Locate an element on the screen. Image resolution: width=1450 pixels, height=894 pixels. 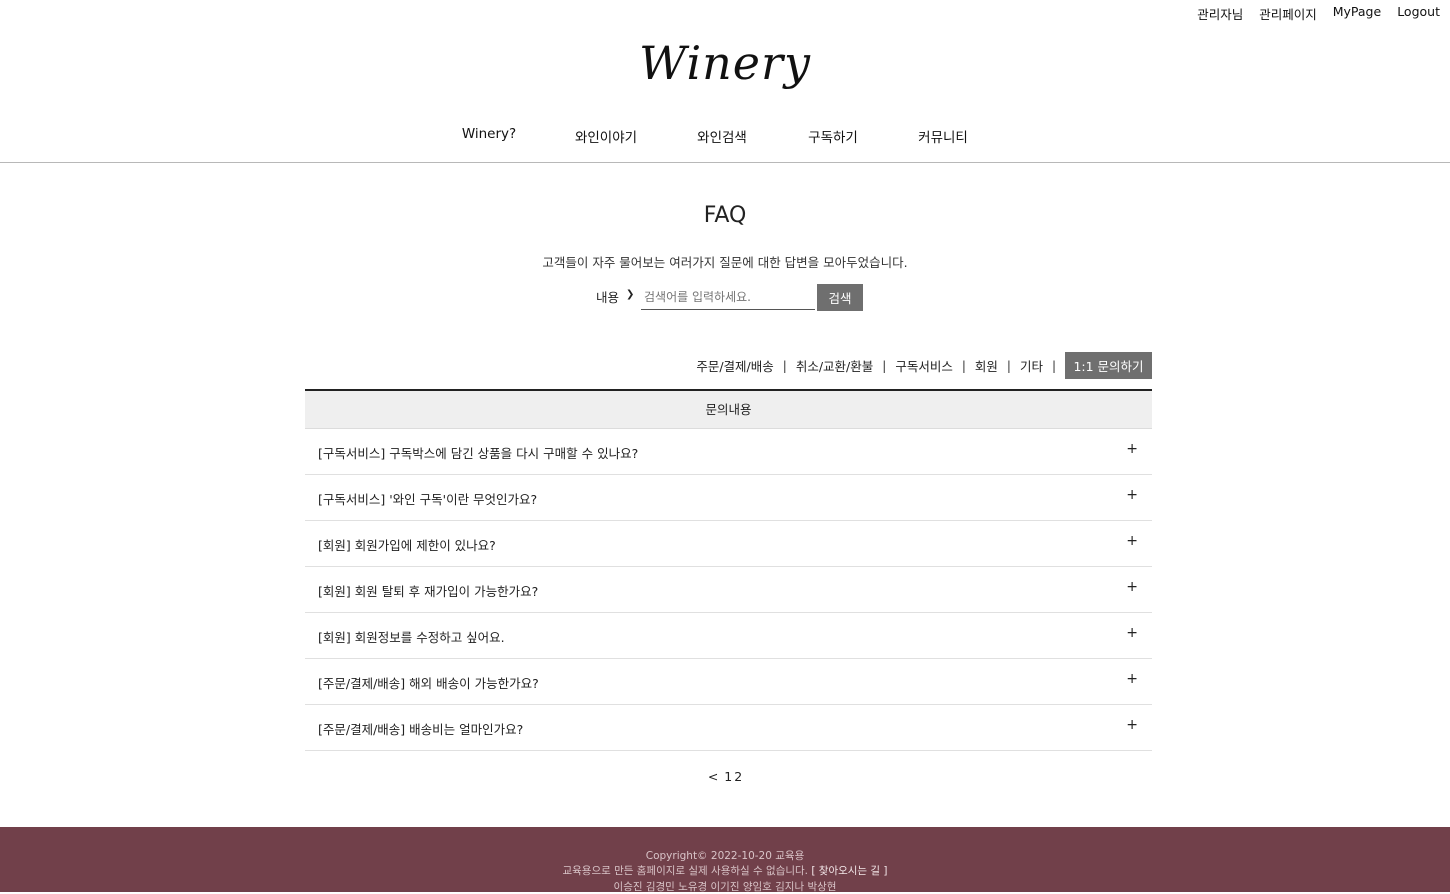
footer-notice: 교육용으로 만든 홈페이지로 실제 사용하실 수 없습니다. is located at coordinates (685, 871).